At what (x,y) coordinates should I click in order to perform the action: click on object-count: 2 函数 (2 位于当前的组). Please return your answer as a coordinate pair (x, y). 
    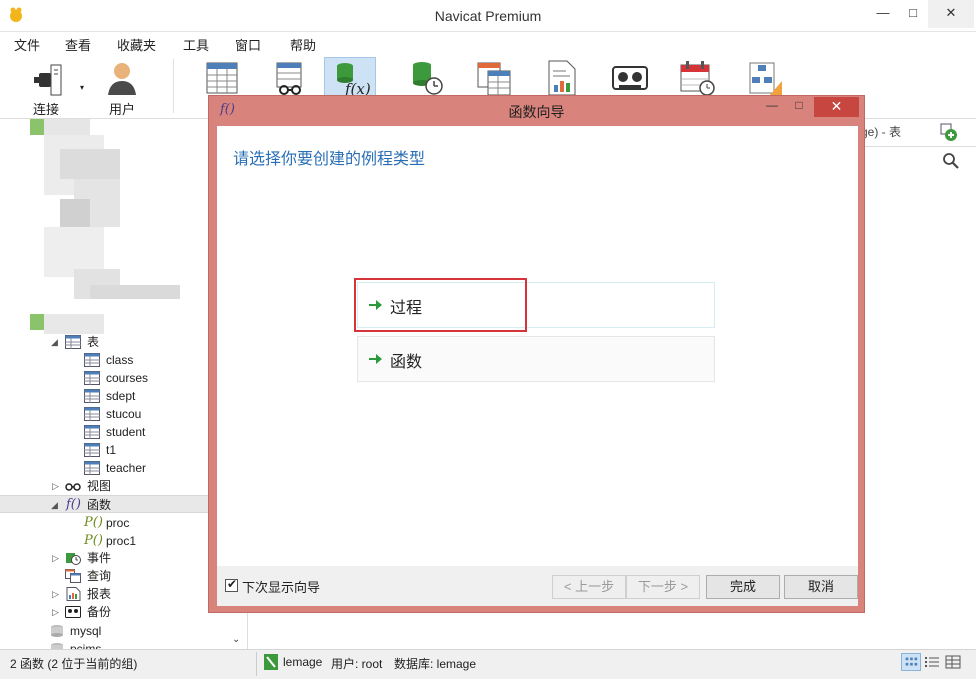
    Looking at the image, I should click on (74, 664).